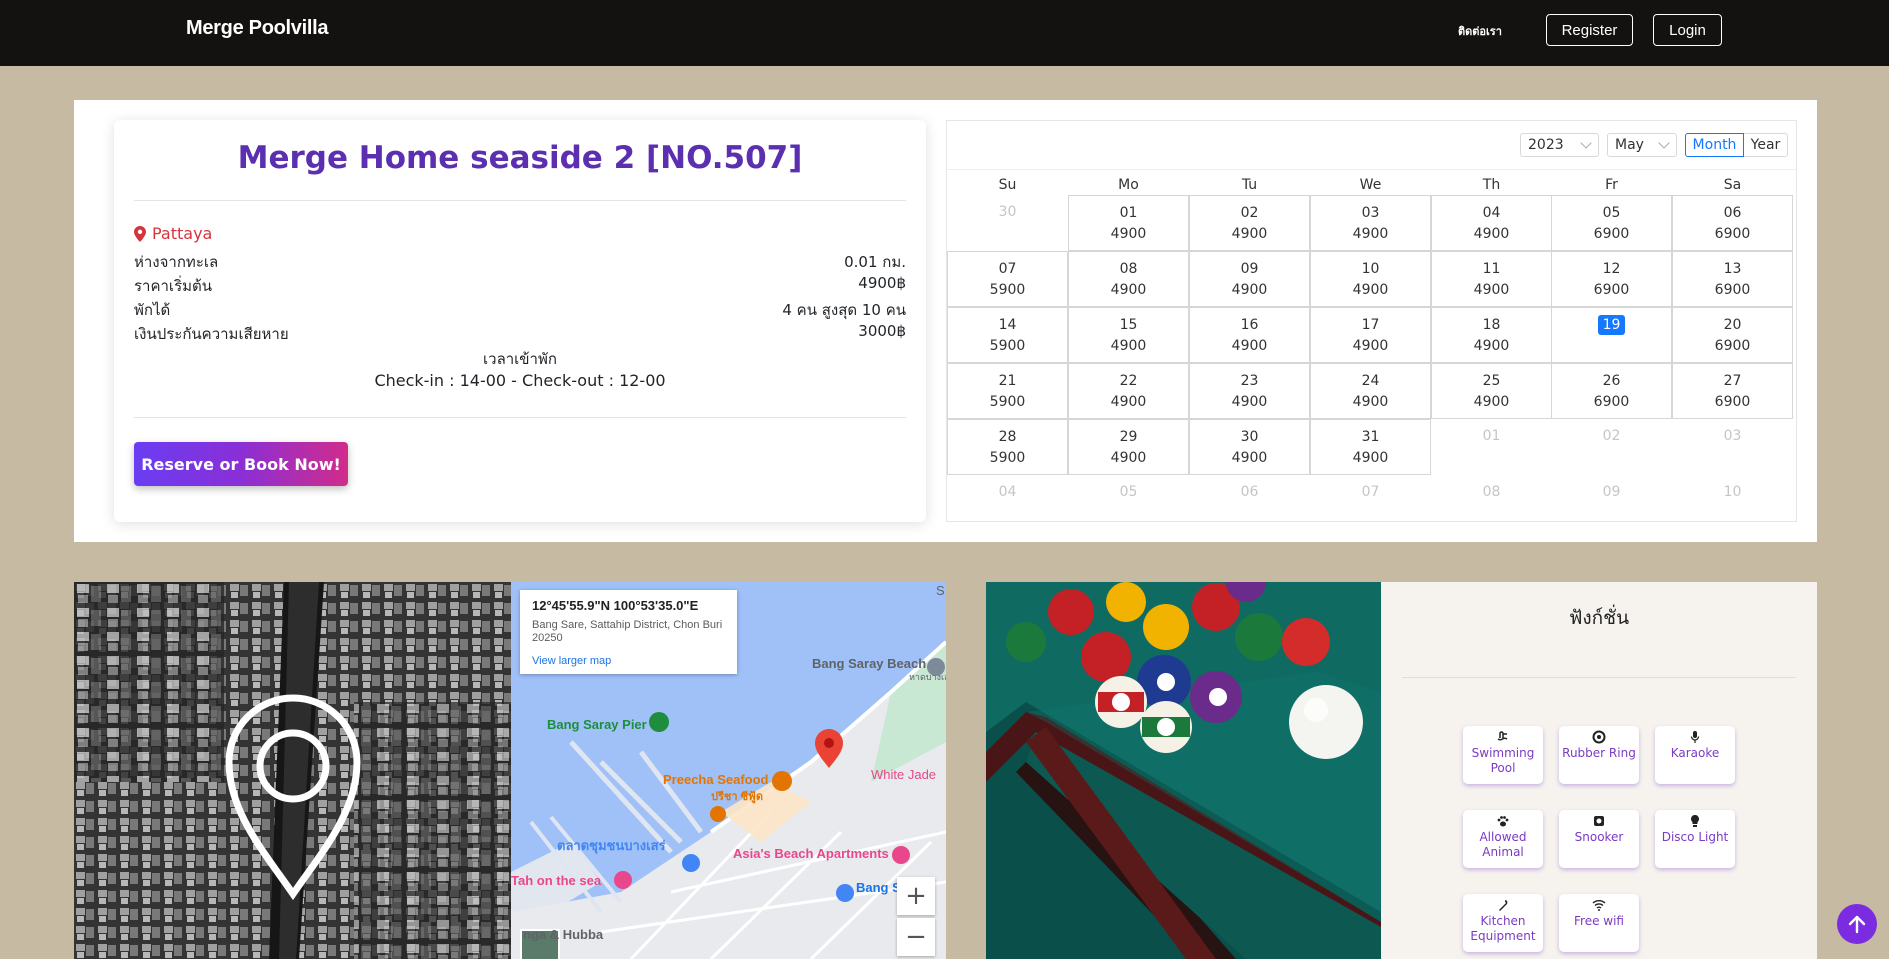 The width and height of the screenshot is (1889, 959). Describe the element at coordinates (1503, 923) in the screenshot. I see `function-kitchen-equipment: Kitchen Equipment` at that location.